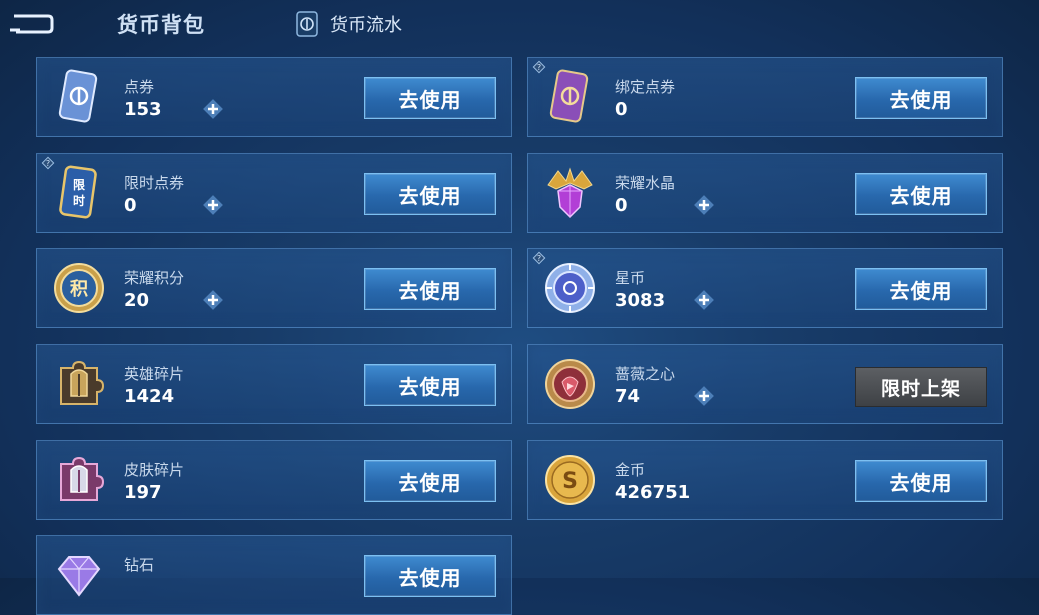  I want to click on coin-flow-label: 货币流水, so click(366, 25).